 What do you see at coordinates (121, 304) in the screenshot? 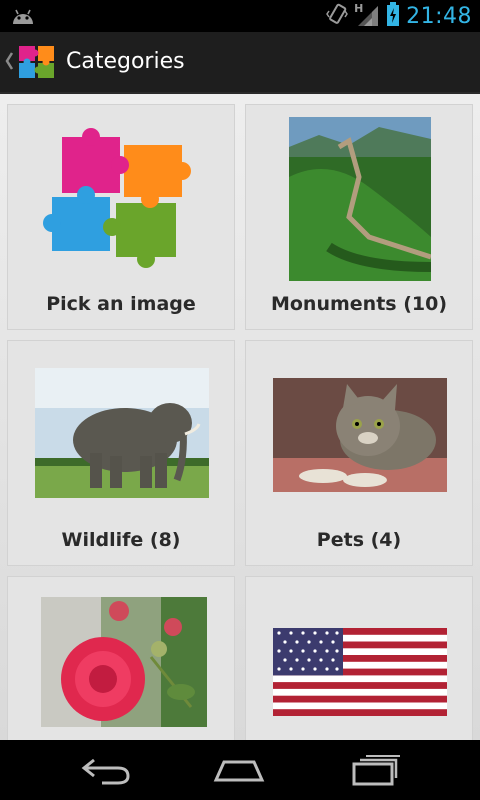
I see `category-label: Pick an image` at bounding box center [121, 304].